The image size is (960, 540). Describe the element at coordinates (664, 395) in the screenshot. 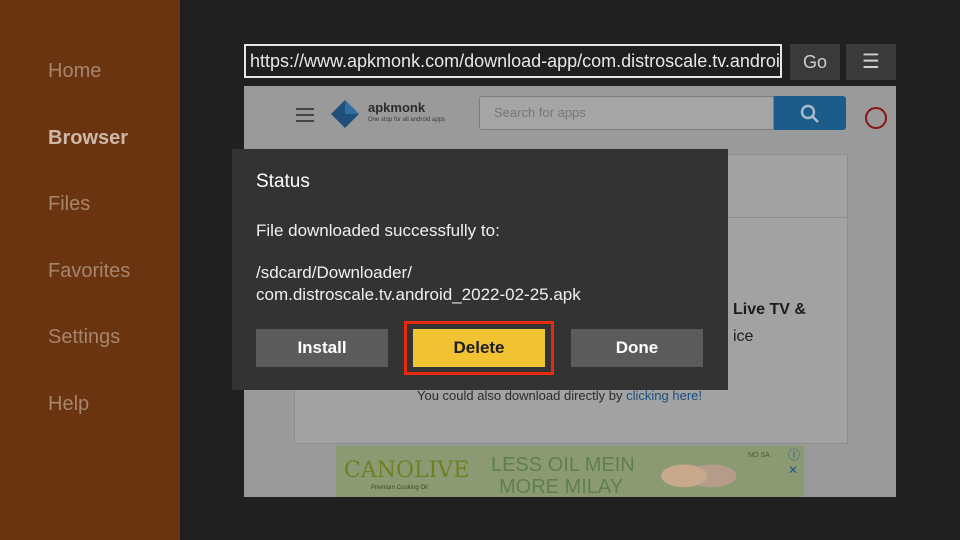

I see `direct-download-link: clicking here!` at that location.